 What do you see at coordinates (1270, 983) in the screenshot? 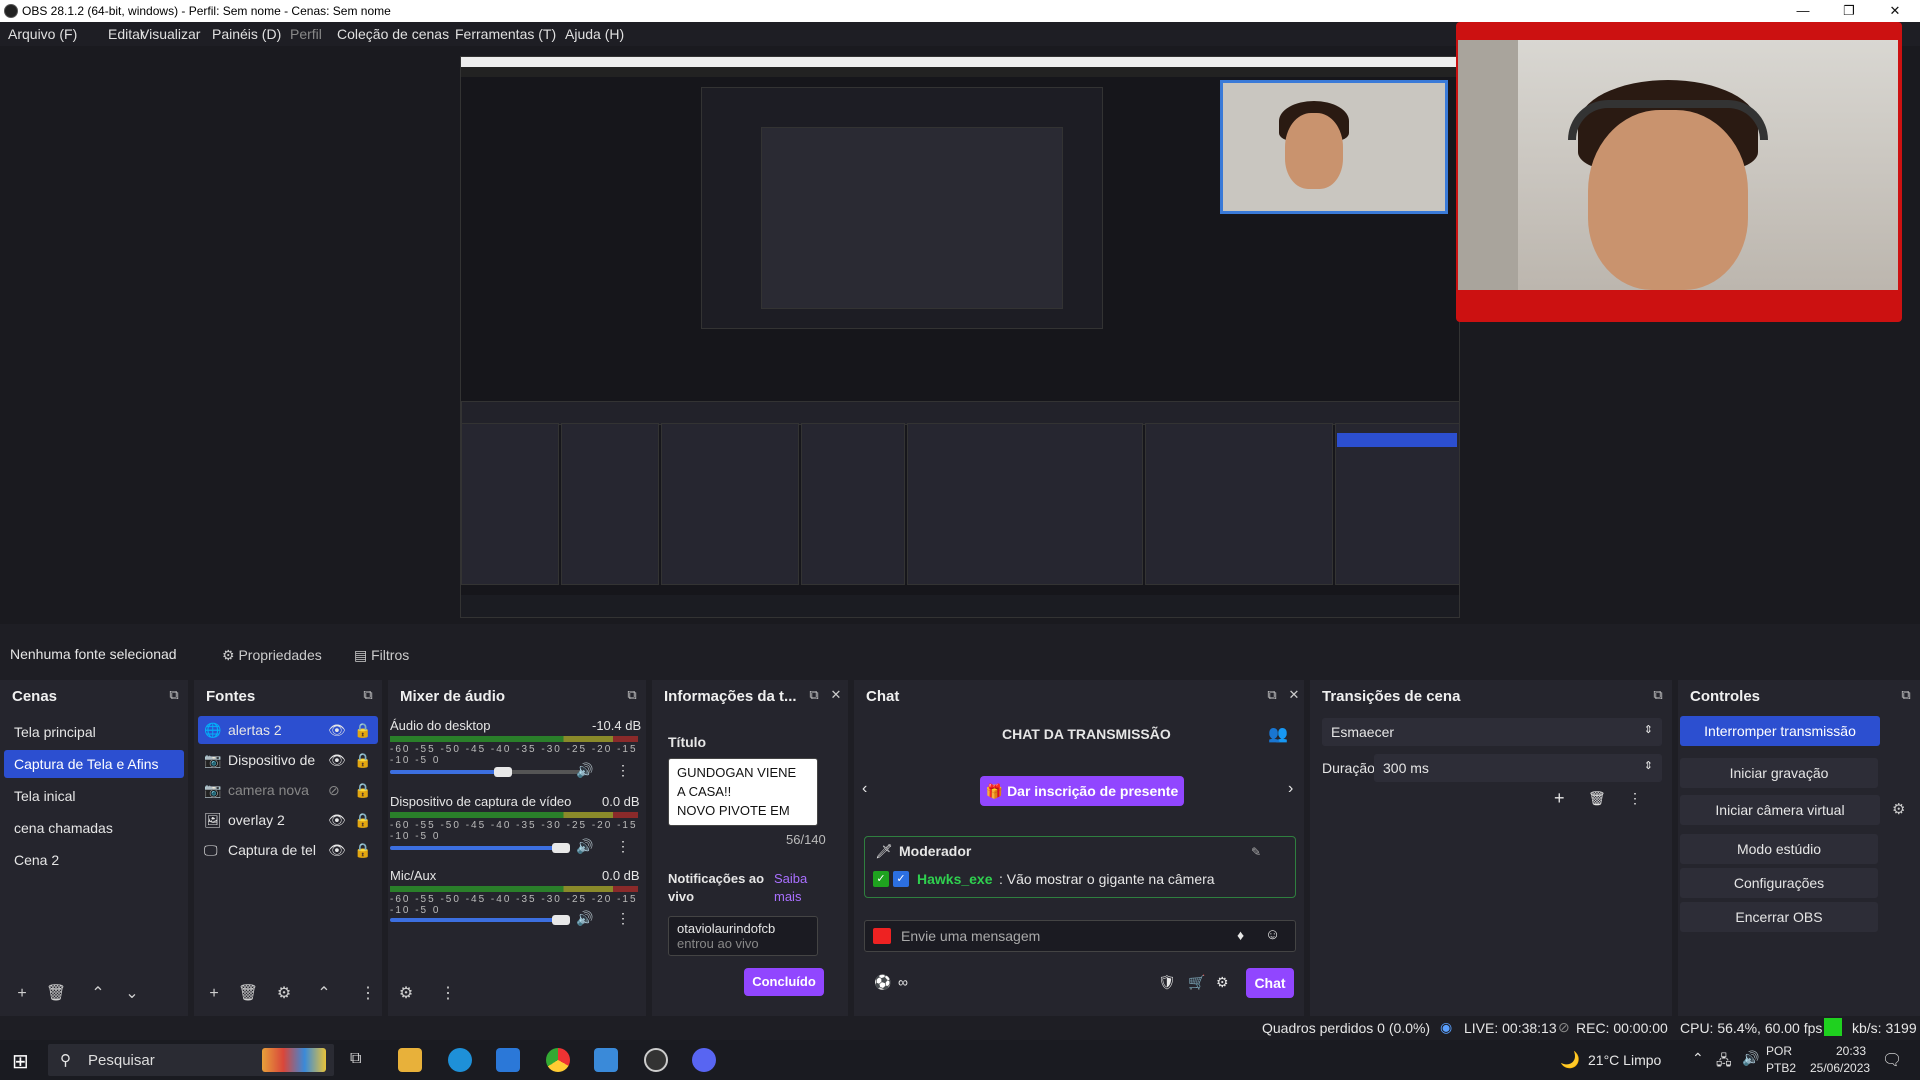
I see `chat-send-button: Chat` at bounding box center [1270, 983].